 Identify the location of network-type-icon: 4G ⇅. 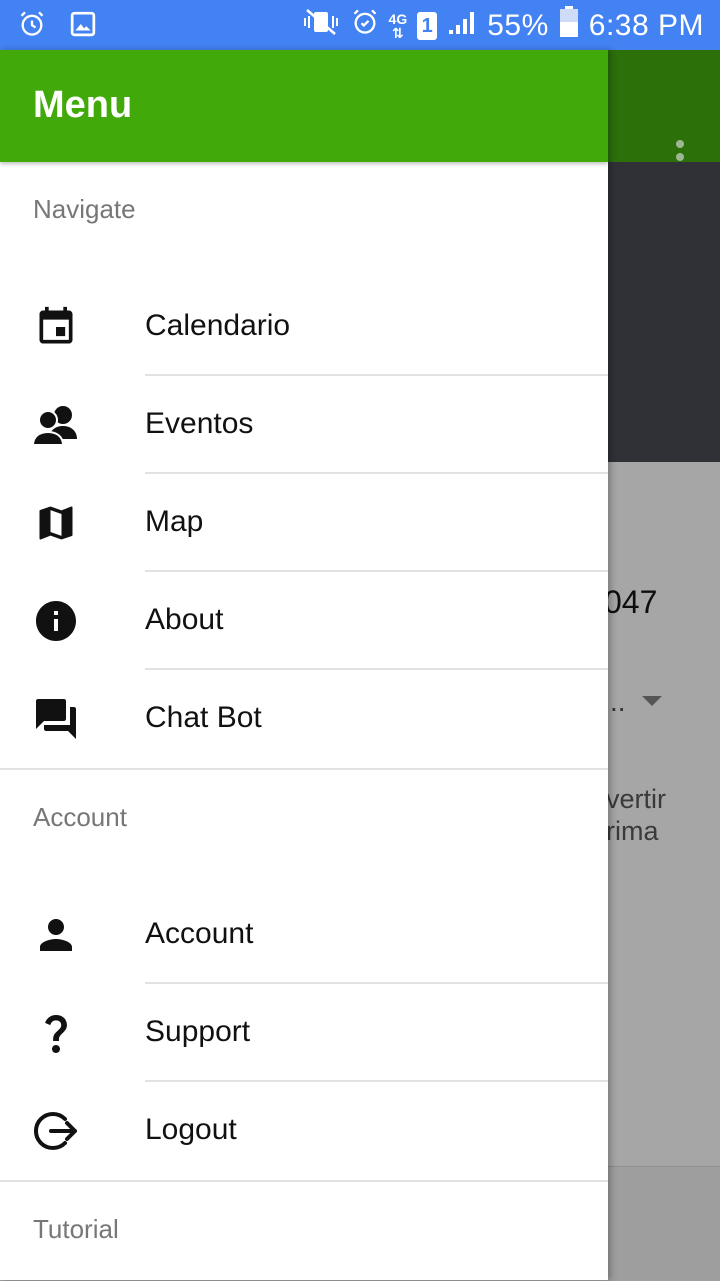
(398, 26).